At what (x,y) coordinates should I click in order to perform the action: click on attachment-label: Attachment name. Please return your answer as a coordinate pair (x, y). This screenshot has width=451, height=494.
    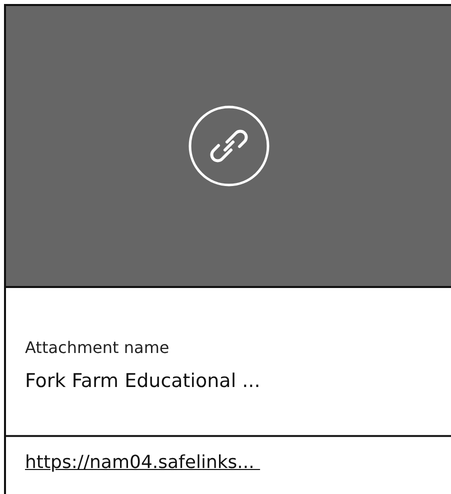
    Looking at the image, I should click on (97, 348).